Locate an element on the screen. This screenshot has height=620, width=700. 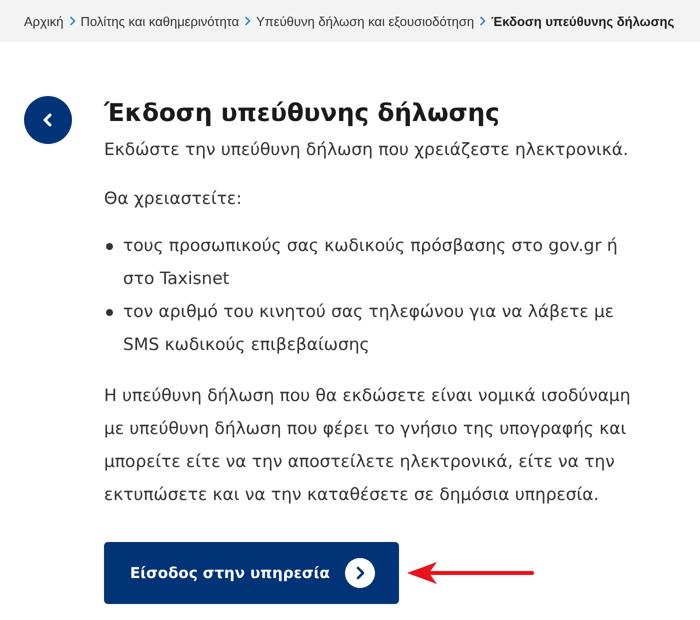
arrow-circle-icon is located at coordinates (359, 573).